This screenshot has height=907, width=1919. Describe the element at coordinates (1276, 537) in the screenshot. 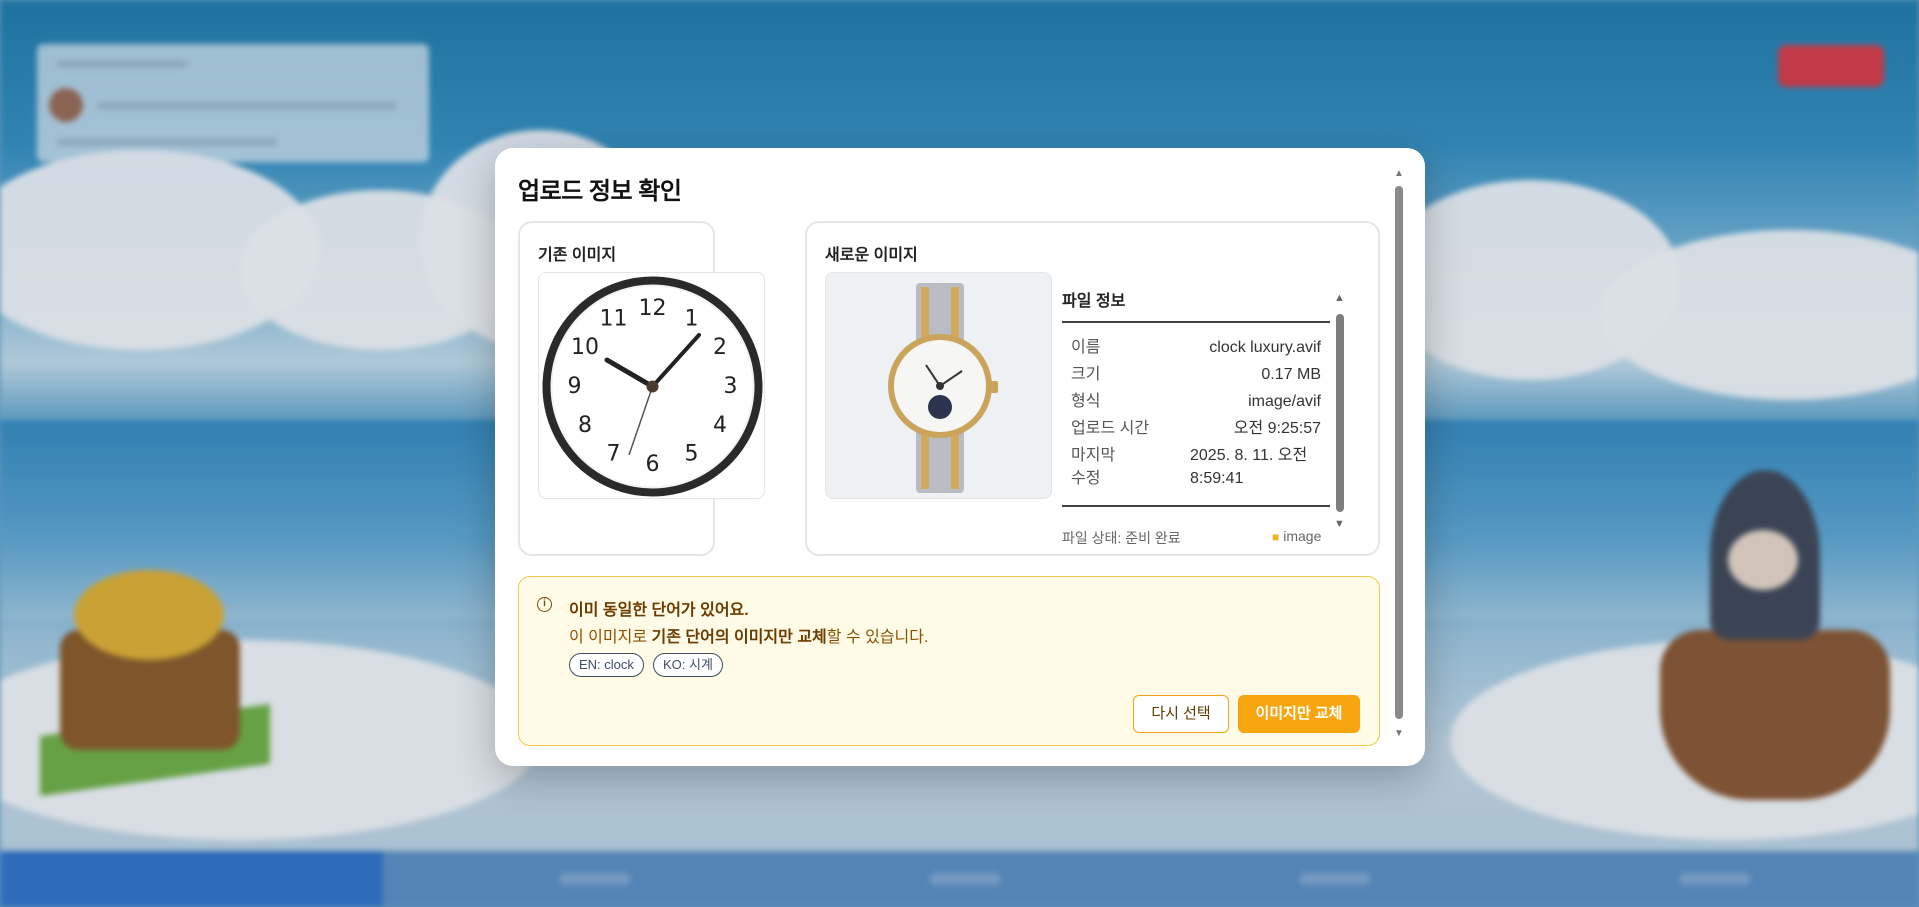

I see `folder-icon: ■` at that location.